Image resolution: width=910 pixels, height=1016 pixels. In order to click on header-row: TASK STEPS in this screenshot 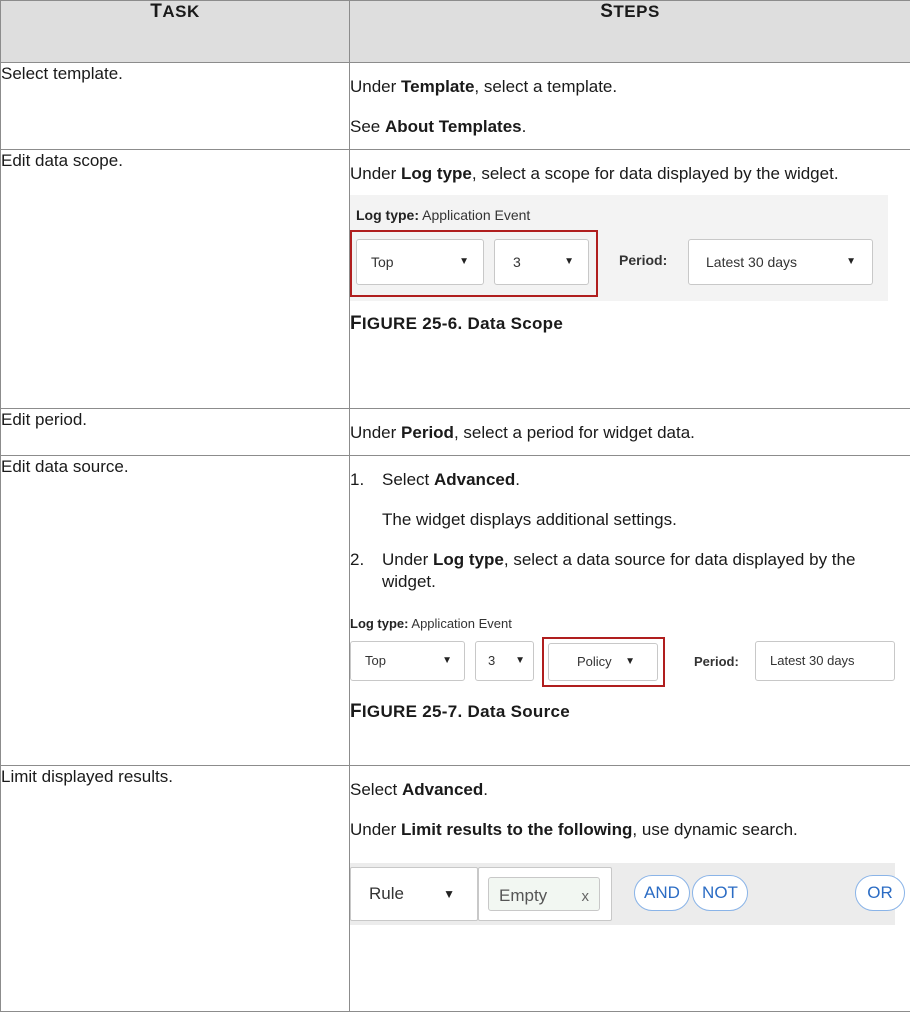, I will do `click(455, 31)`.